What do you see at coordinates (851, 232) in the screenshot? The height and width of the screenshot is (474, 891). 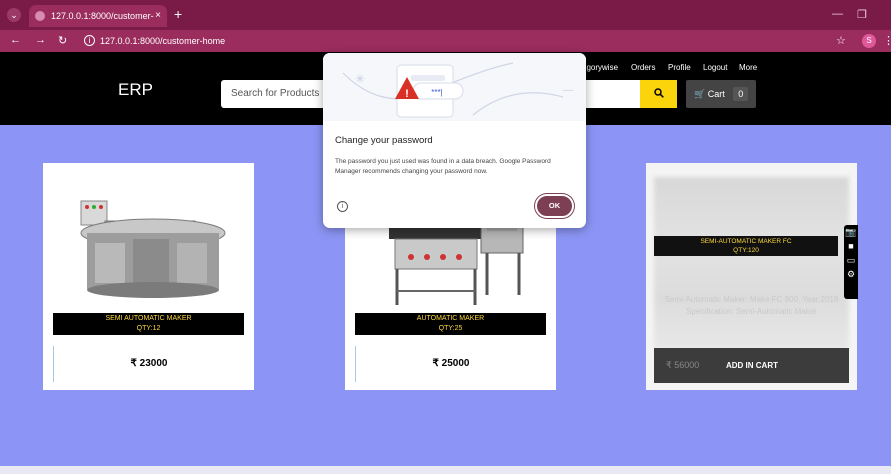 I see `screenshot-camera-icon: 📷` at bounding box center [851, 232].